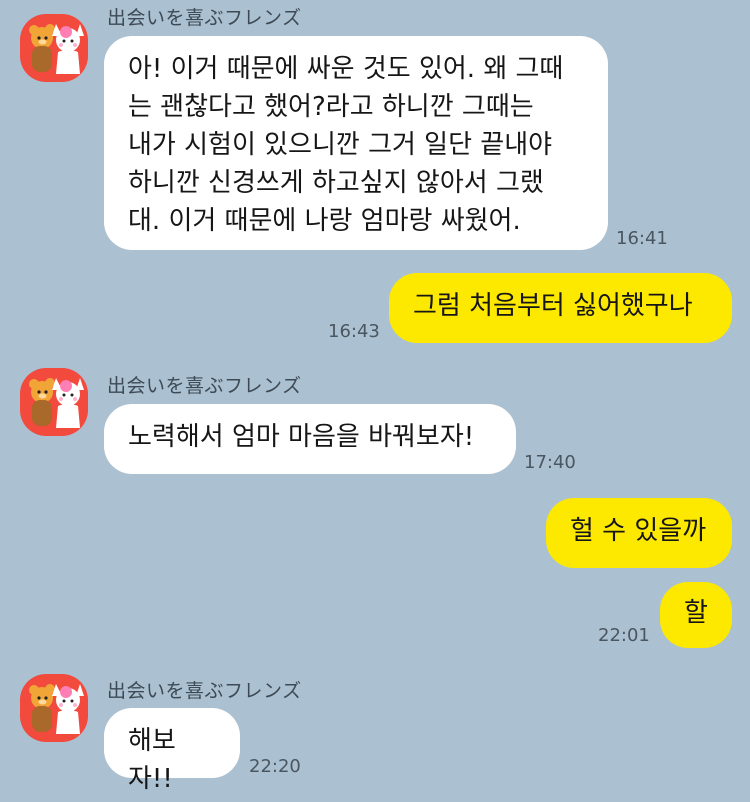 The width and height of the screenshot is (750, 802). Describe the element at coordinates (310, 439) in the screenshot. I see `incoming-message-bubble: 노력해서 엄마 마음을 바꿔보자!` at that location.